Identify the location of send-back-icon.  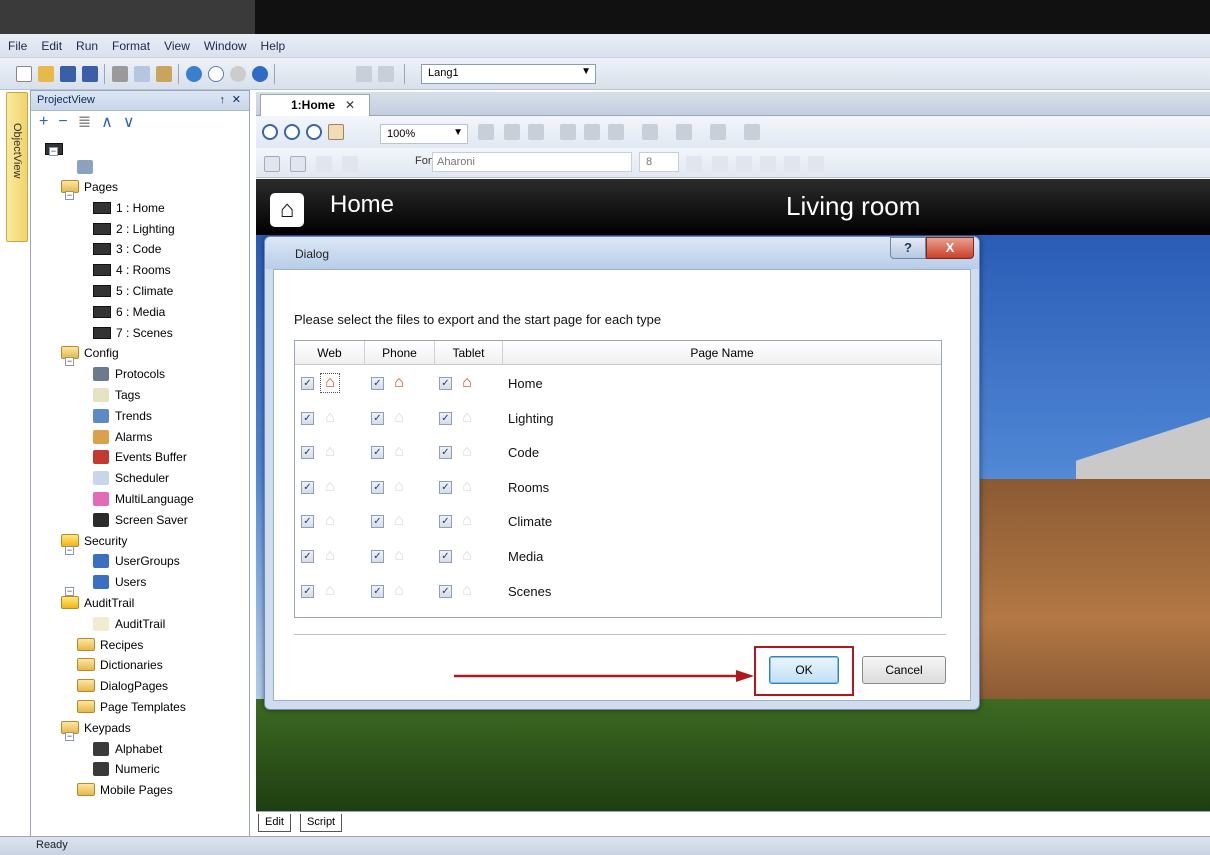
(536, 132).